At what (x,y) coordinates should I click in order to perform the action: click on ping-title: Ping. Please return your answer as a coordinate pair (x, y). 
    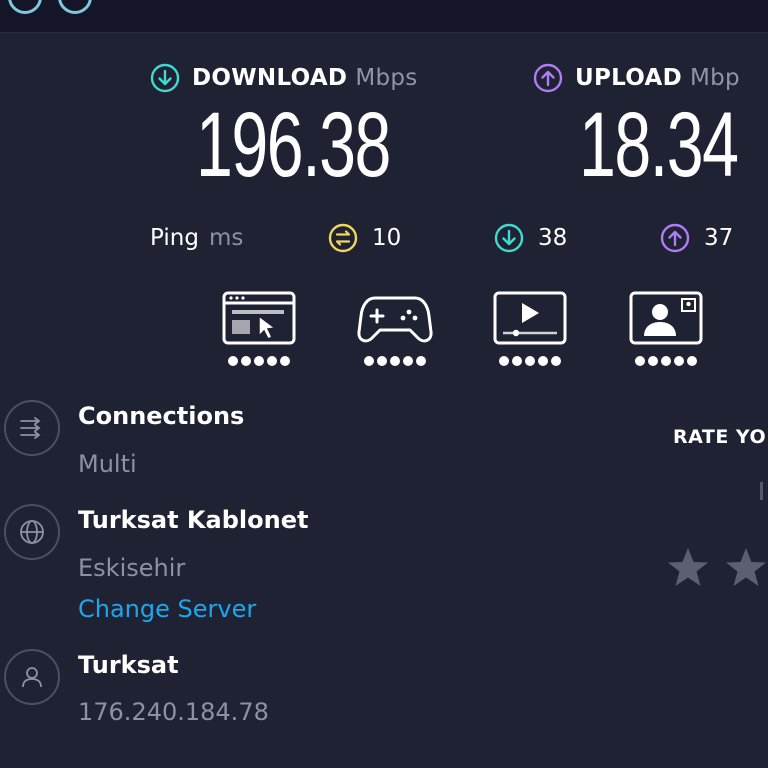
    Looking at the image, I should click on (174, 238).